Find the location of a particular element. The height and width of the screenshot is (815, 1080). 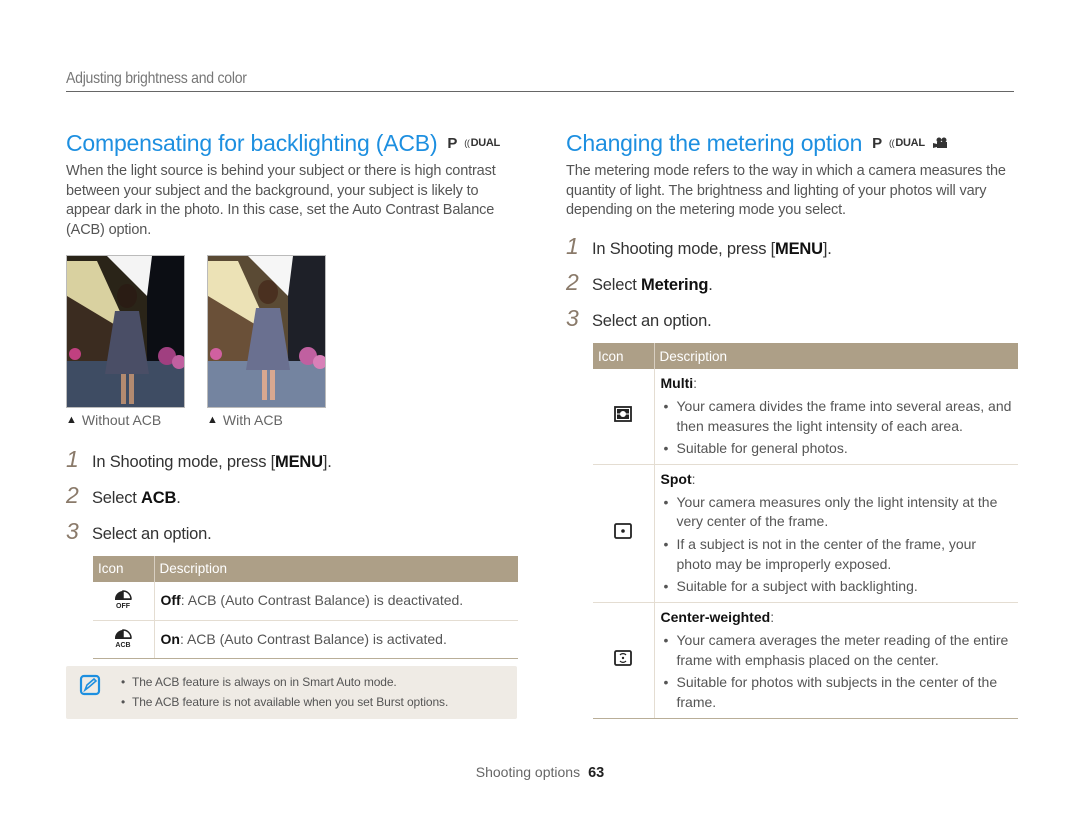

step-2: 2 Select ACB. is located at coordinates (123, 494).